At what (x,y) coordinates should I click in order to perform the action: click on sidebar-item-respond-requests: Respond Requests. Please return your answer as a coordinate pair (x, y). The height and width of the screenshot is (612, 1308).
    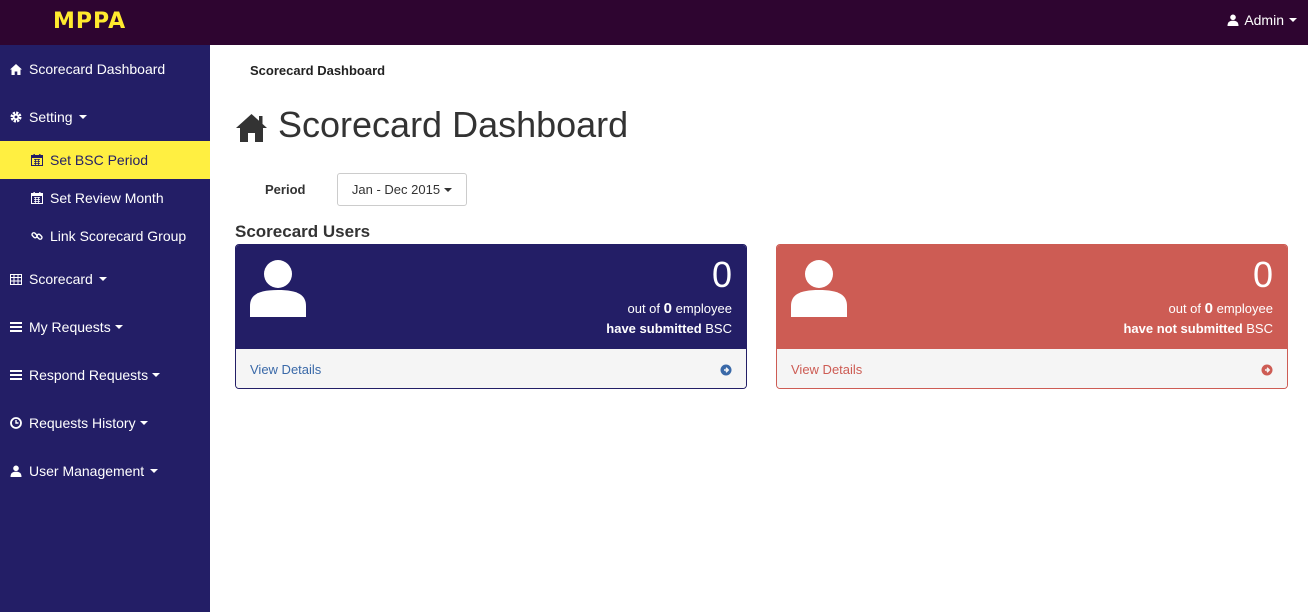
    Looking at the image, I should click on (105, 375).